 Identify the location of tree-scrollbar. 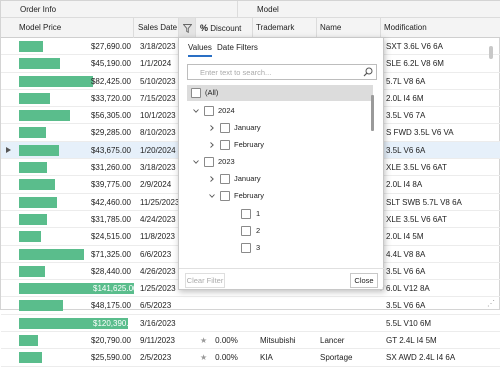
(372, 113).